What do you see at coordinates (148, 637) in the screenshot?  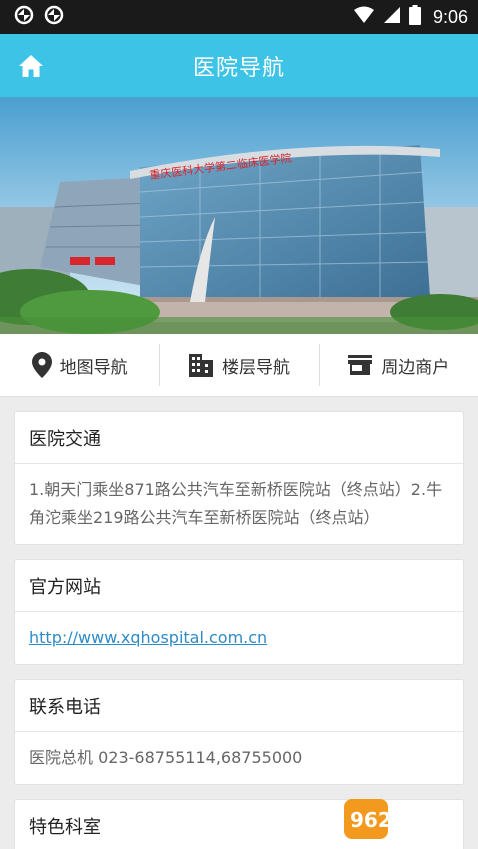 I see `website-link: http://www.xqhospital.com.cn` at bounding box center [148, 637].